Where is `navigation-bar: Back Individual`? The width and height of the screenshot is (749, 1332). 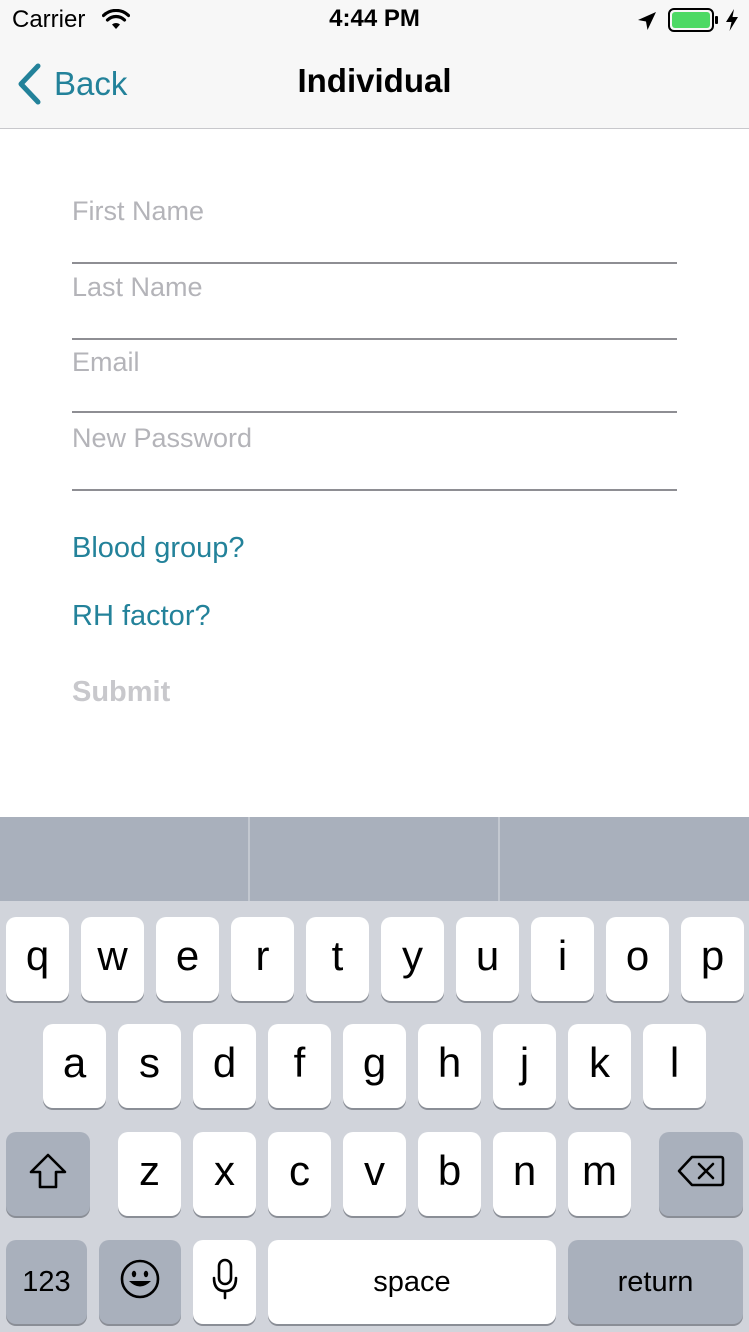
navigation-bar: Back Individual is located at coordinates (374, 84).